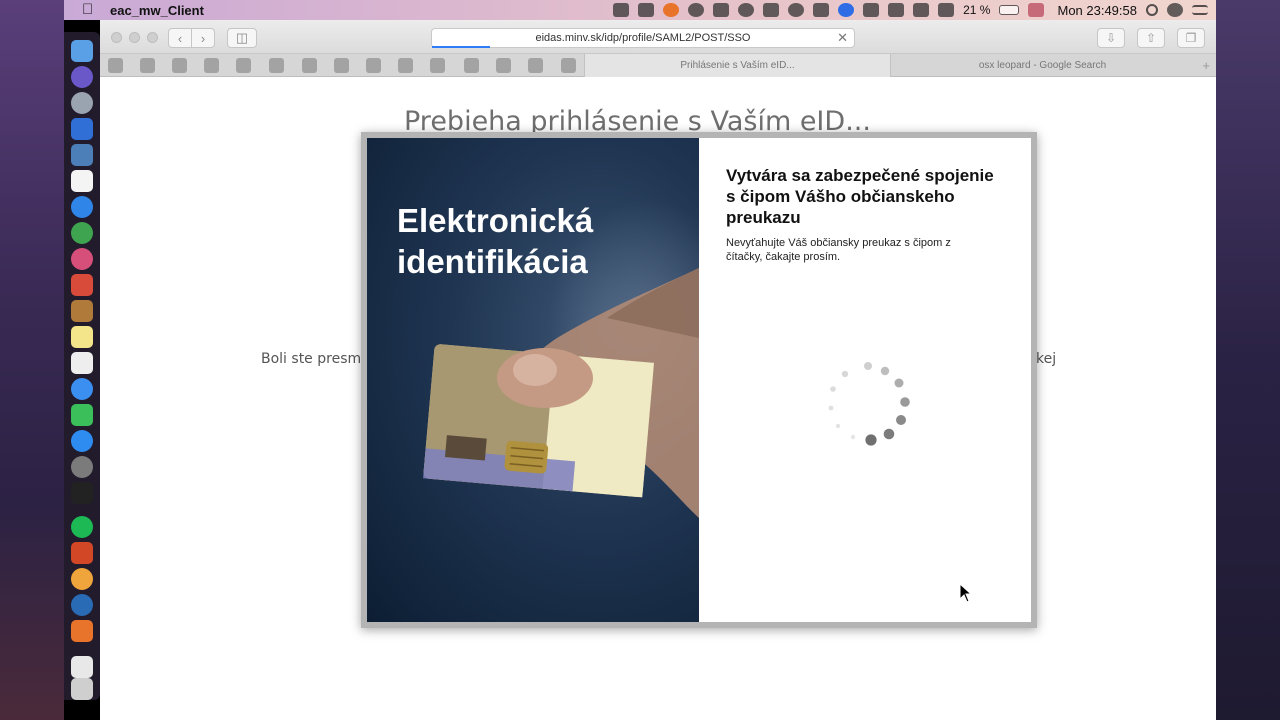 Image resolution: width=1280 pixels, height=720 pixels. What do you see at coordinates (82, 363) in the screenshot?
I see `textedit-icon` at bounding box center [82, 363].